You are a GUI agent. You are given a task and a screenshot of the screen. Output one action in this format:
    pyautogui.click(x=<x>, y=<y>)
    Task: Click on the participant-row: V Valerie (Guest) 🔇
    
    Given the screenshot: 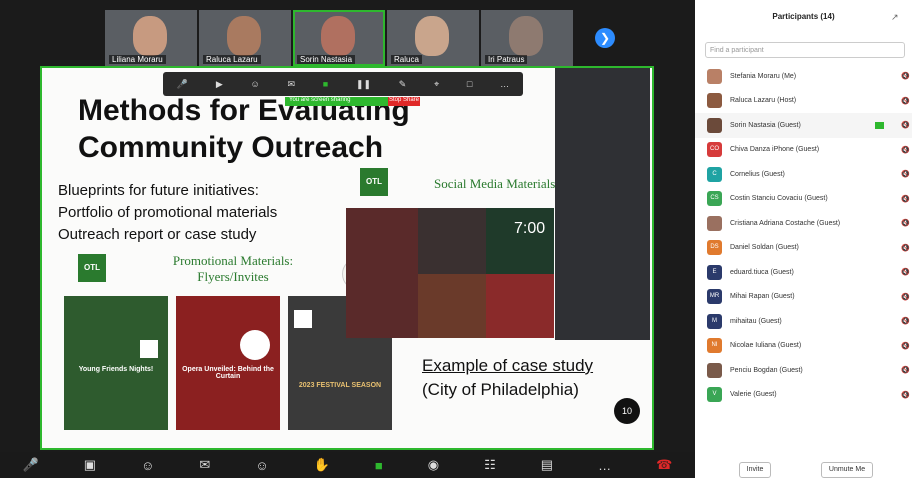 What is the action you would take?
    pyautogui.click(x=803, y=395)
    